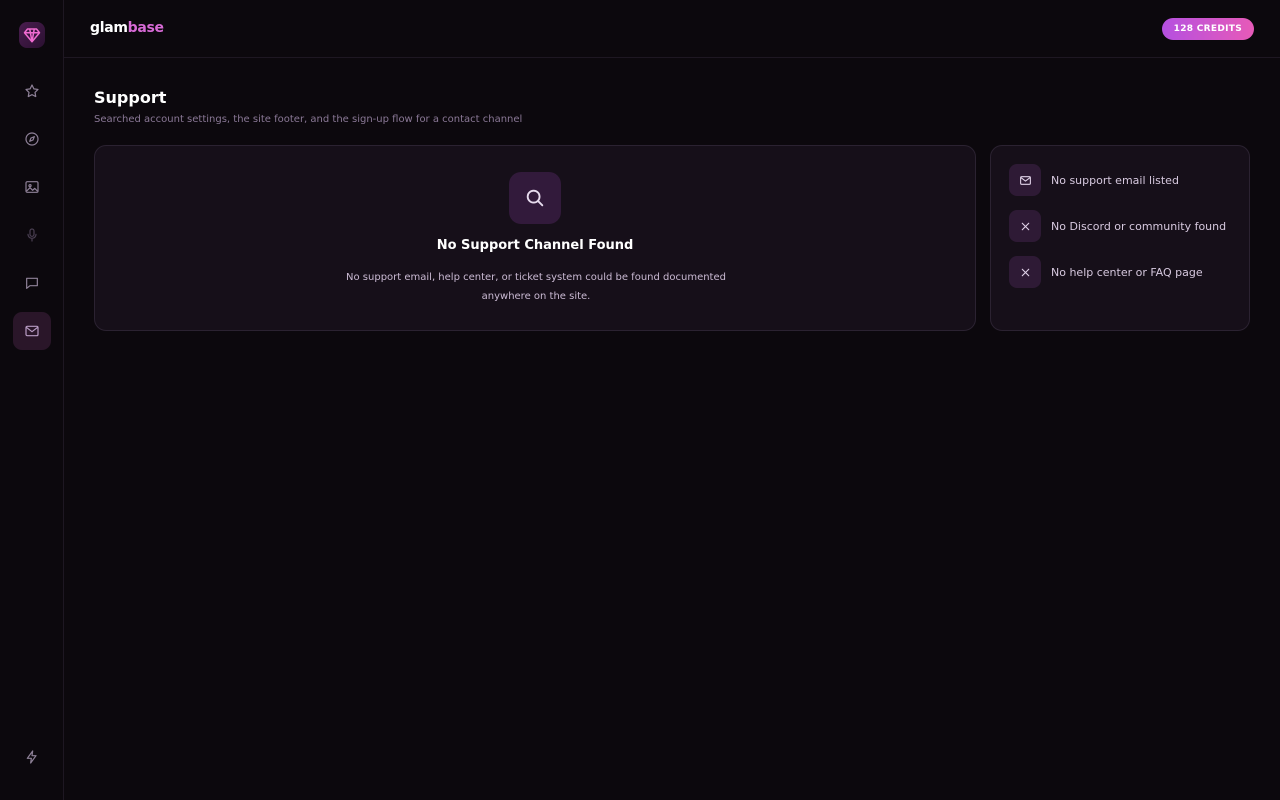 This screenshot has height=800, width=1280. Describe the element at coordinates (109, 28) in the screenshot. I see `brand-part-1: glam` at that location.